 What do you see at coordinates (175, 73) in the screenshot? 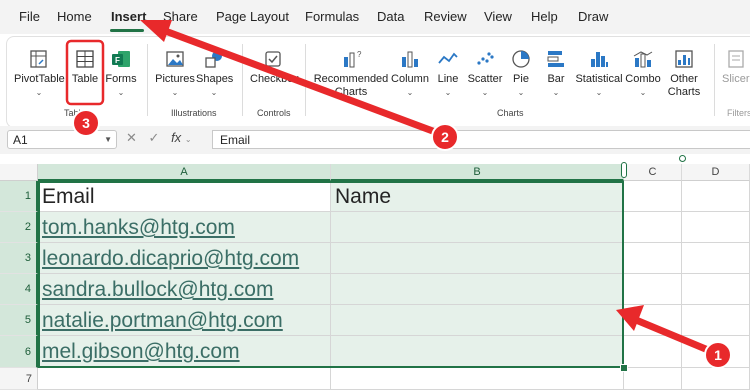
I see `pictures-button: Pictures ⌄` at bounding box center [175, 73].